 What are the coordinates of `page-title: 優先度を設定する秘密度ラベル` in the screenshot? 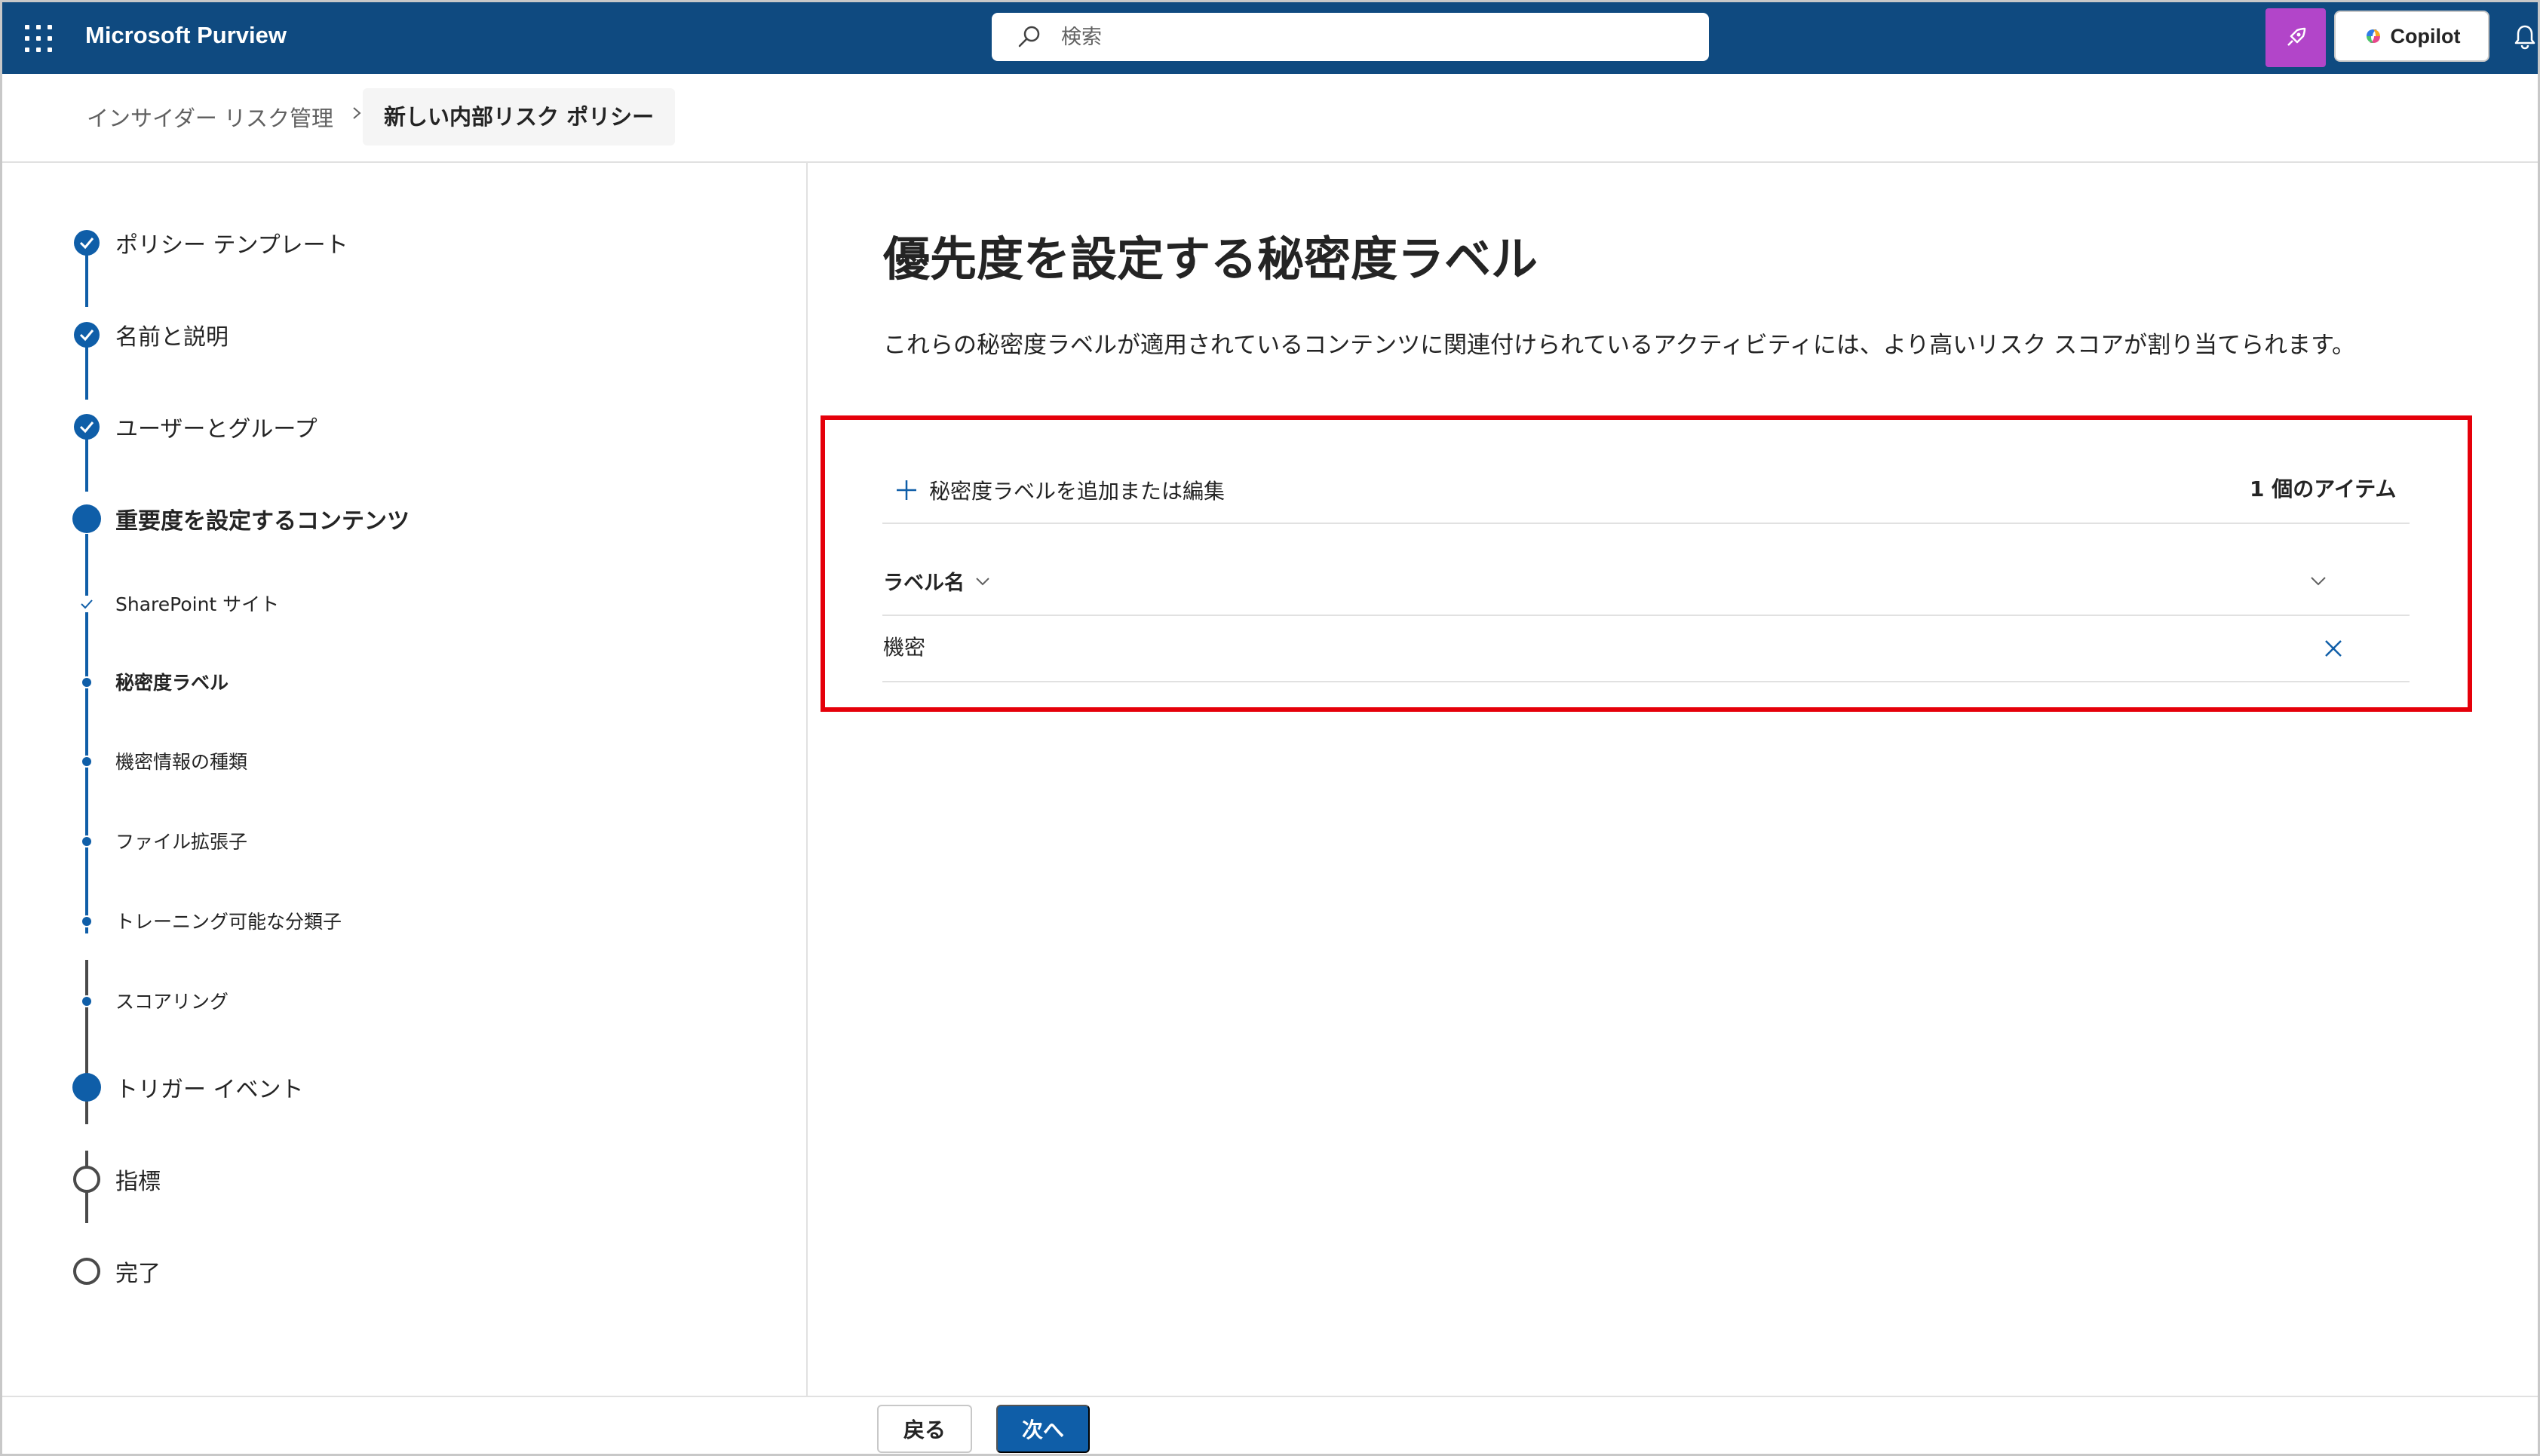 It's located at (1210, 259).